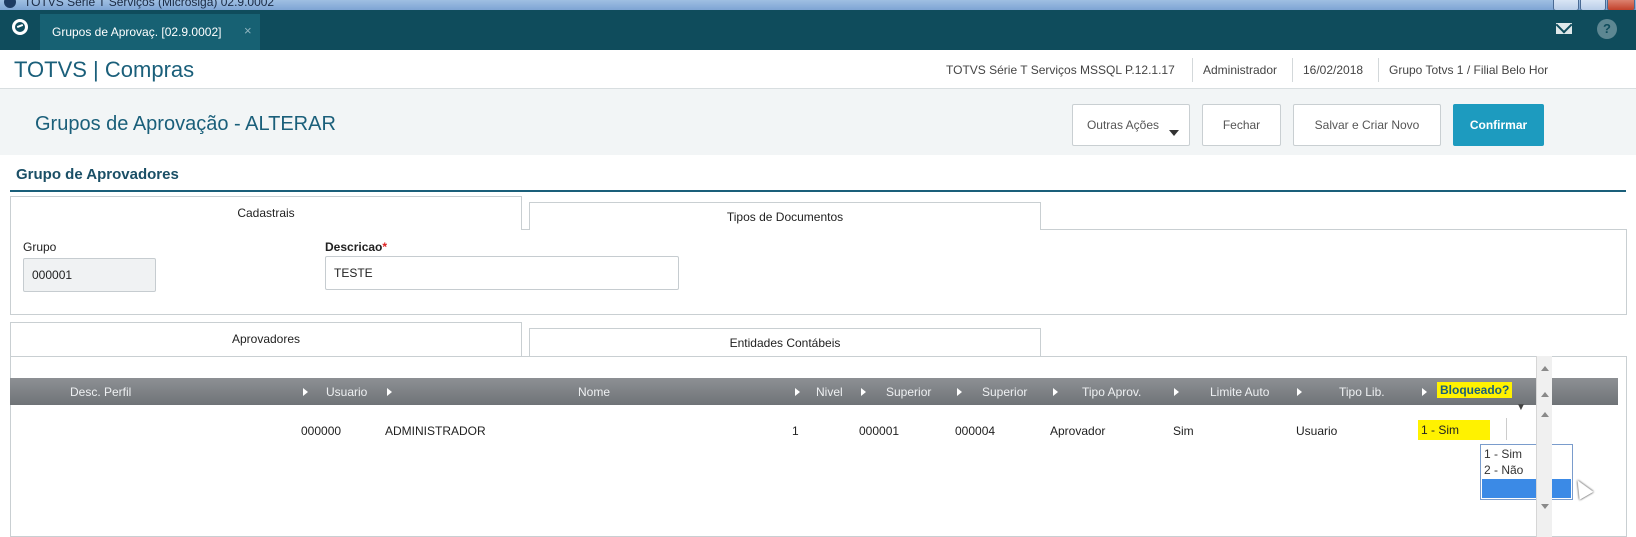 The height and width of the screenshot is (537, 1636). What do you see at coordinates (97, 174) in the screenshot?
I see `section-title: Grupo de Aprovadores` at bounding box center [97, 174].